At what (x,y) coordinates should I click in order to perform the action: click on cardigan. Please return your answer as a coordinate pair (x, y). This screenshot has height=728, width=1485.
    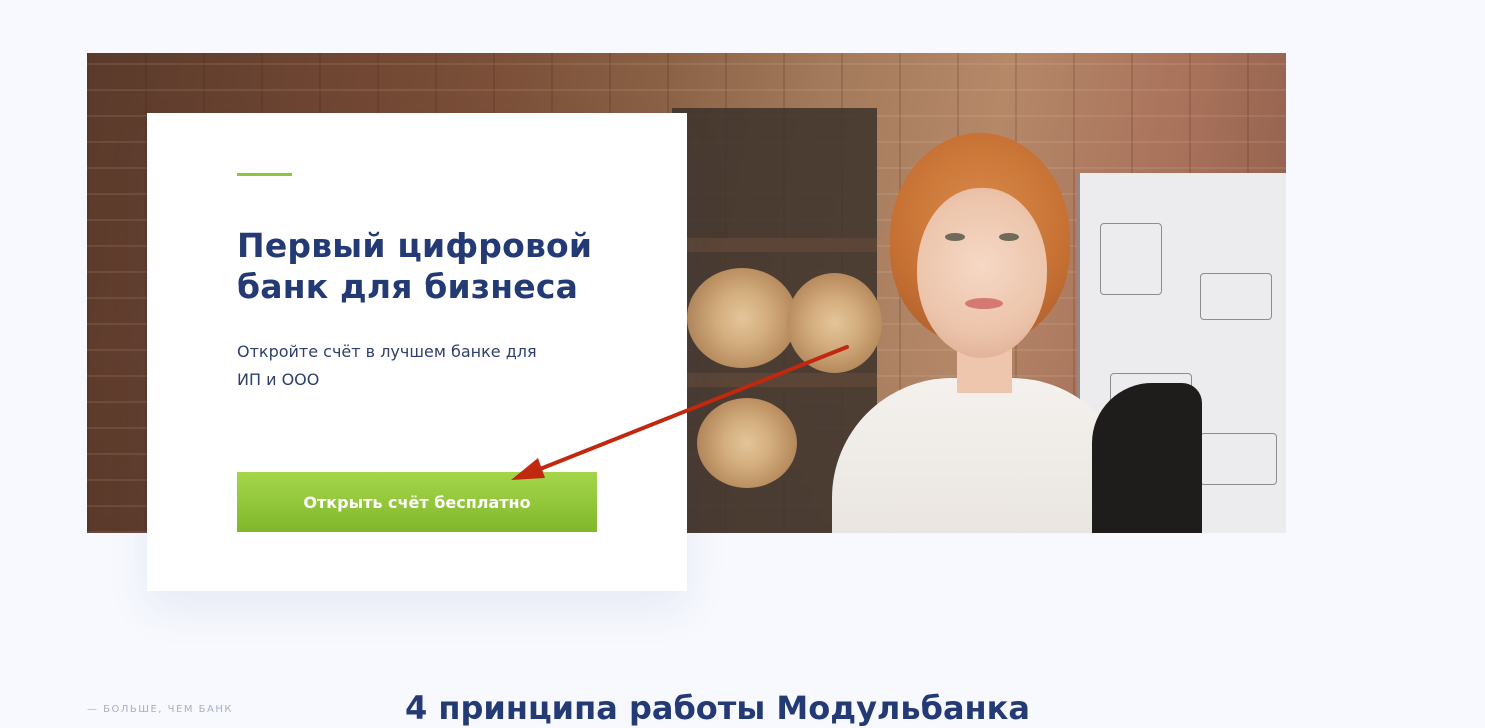
    Looking at the image, I should click on (1147, 458).